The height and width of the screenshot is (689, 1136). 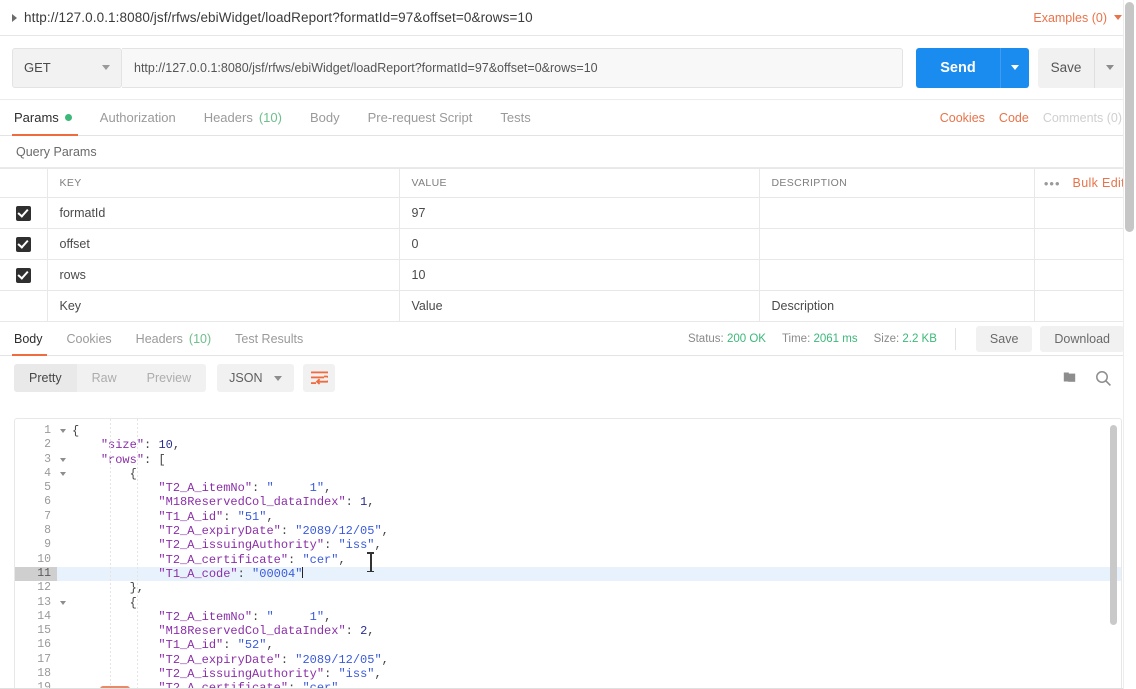 I want to click on tab-params: Params, so click(x=49, y=118).